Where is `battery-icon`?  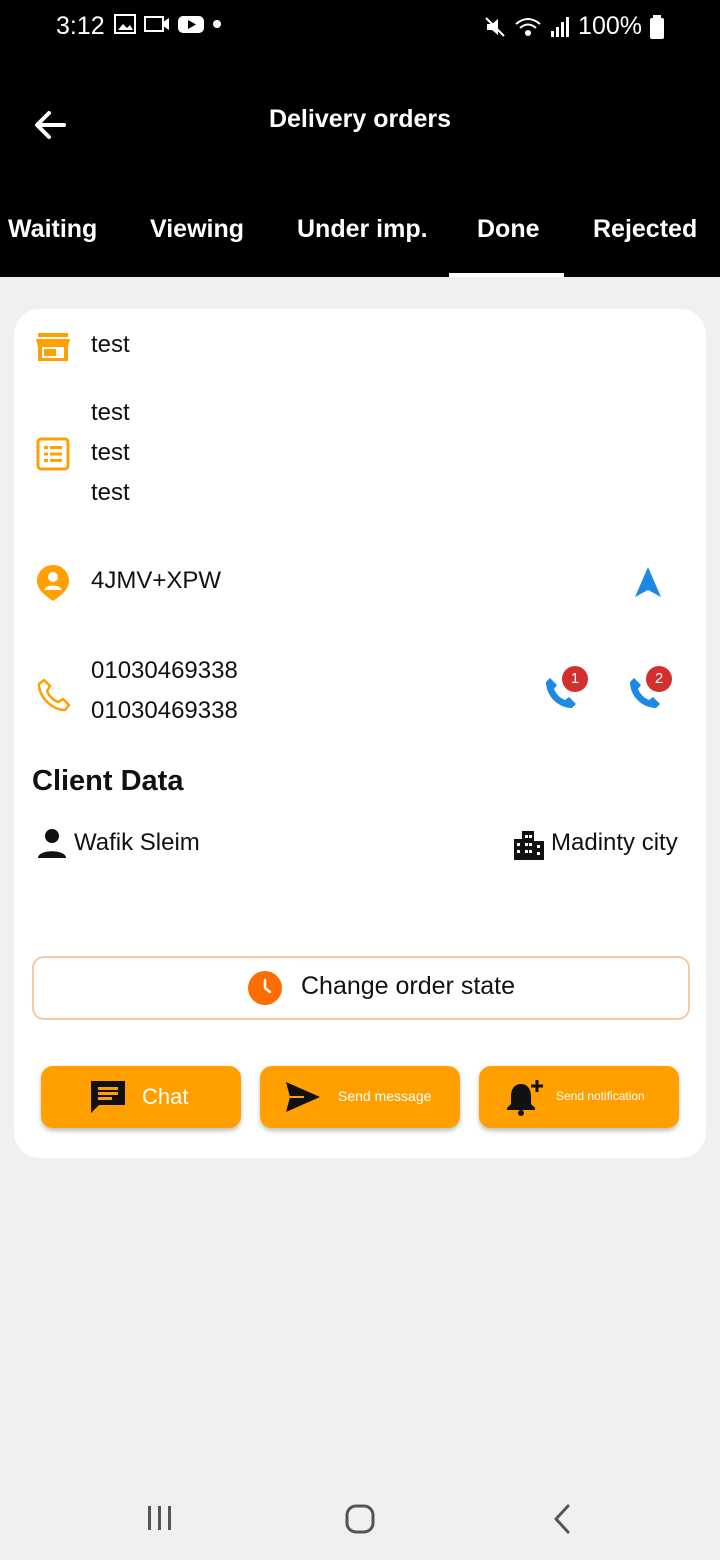
battery-icon is located at coordinates (657, 26).